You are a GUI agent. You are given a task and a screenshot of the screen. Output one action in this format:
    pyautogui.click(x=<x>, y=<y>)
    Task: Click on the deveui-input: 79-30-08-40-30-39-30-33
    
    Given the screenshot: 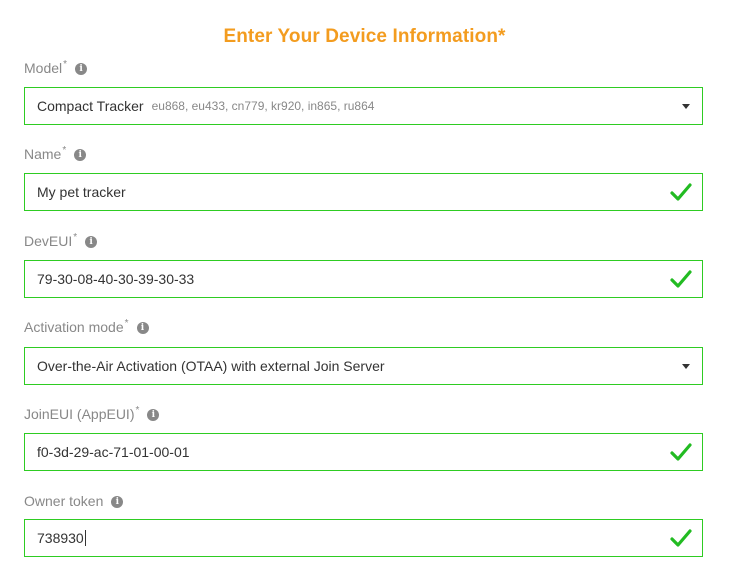 What is the action you would take?
    pyautogui.click(x=363, y=279)
    